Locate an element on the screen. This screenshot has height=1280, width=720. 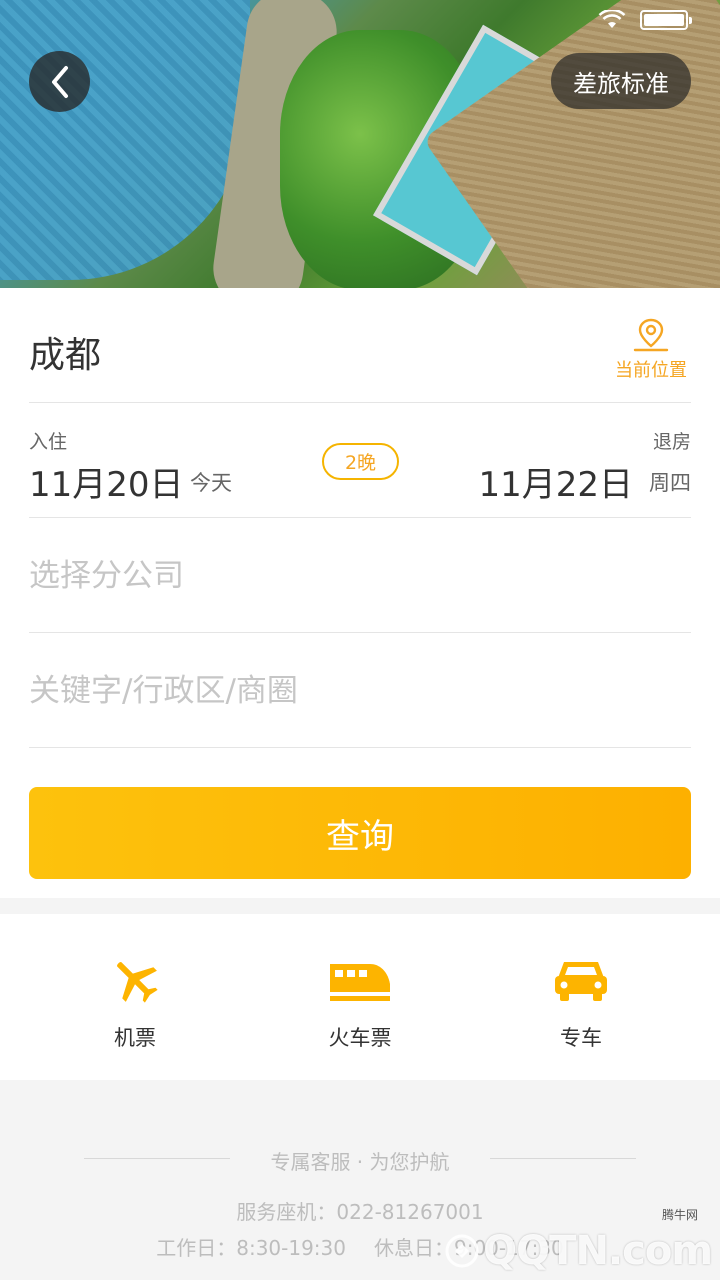
company-input is located at coordinates (360, 576).